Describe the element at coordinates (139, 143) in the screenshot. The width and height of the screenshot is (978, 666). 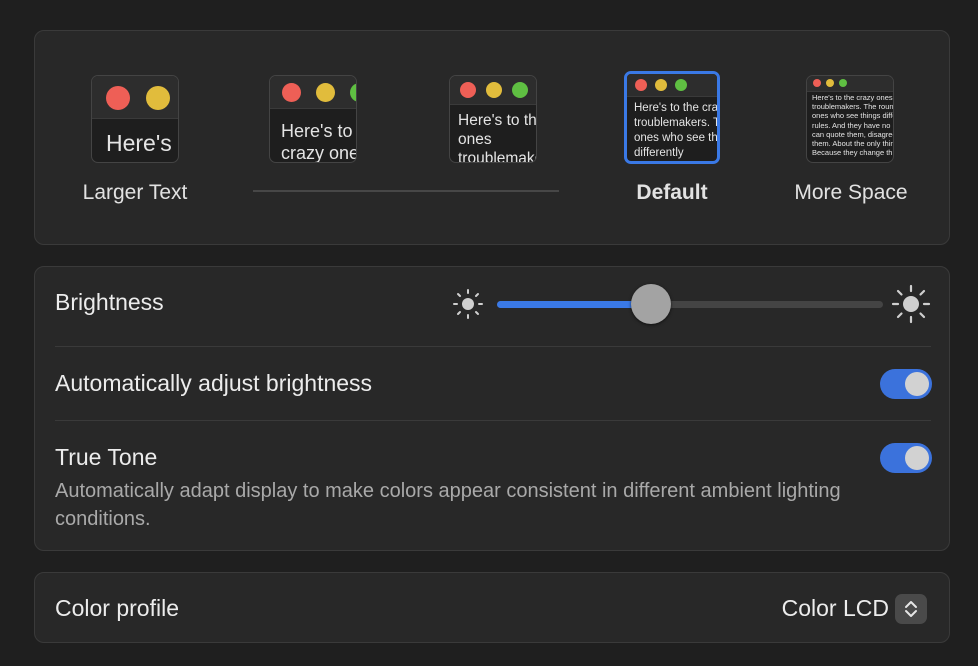
I see `sample-text: Here's` at that location.